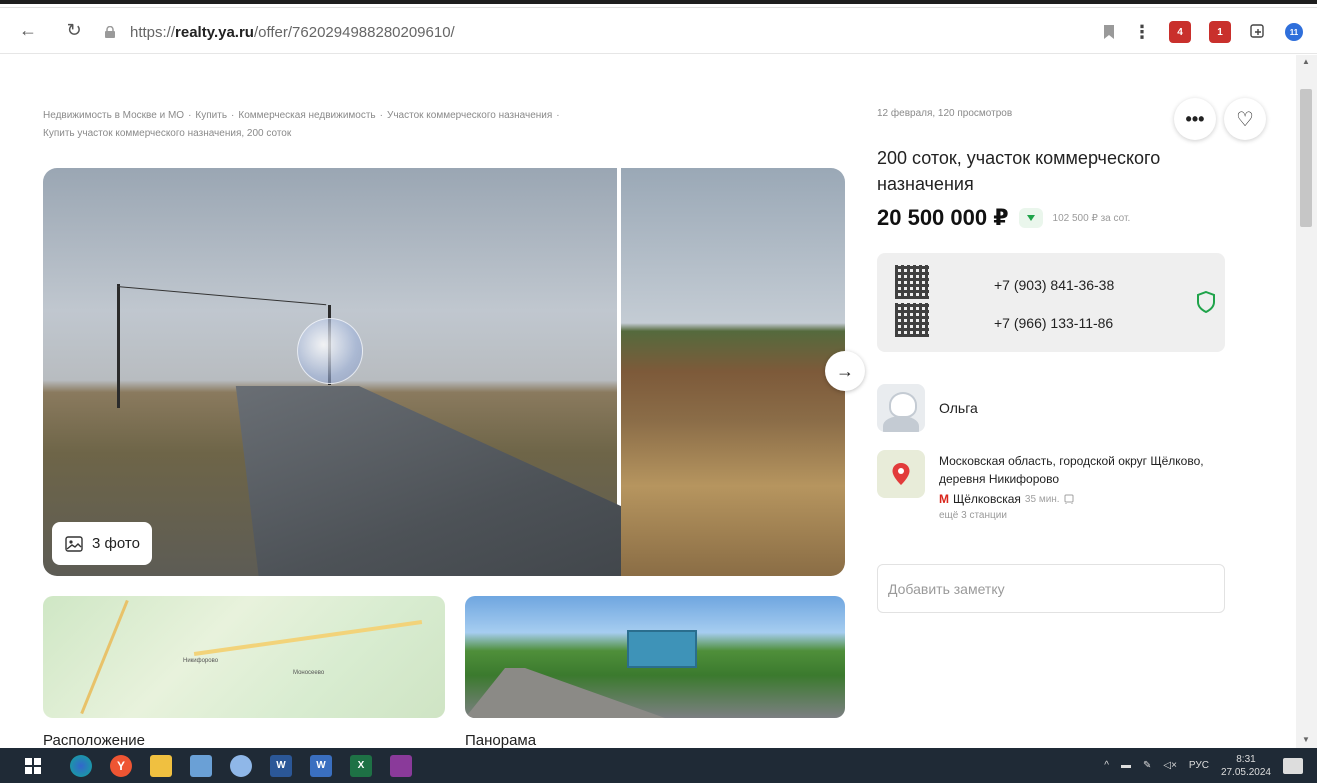 This screenshot has height=783, width=1317. Describe the element at coordinates (943, 217) in the screenshot. I see `price: 20 500 000 ₽` at that location.